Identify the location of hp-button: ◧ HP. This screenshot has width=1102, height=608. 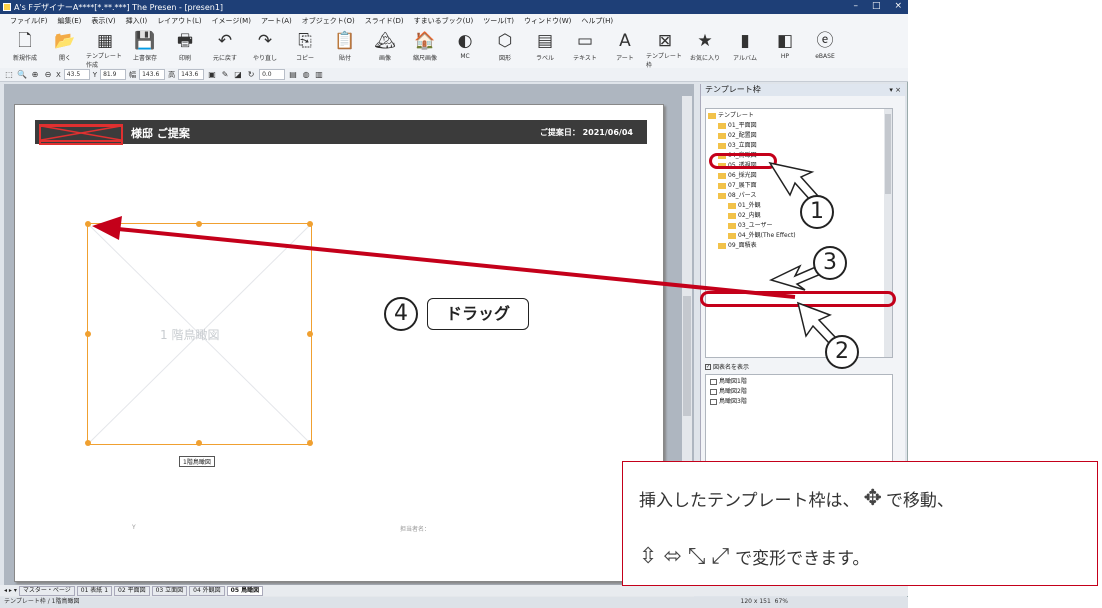
(785, 48).